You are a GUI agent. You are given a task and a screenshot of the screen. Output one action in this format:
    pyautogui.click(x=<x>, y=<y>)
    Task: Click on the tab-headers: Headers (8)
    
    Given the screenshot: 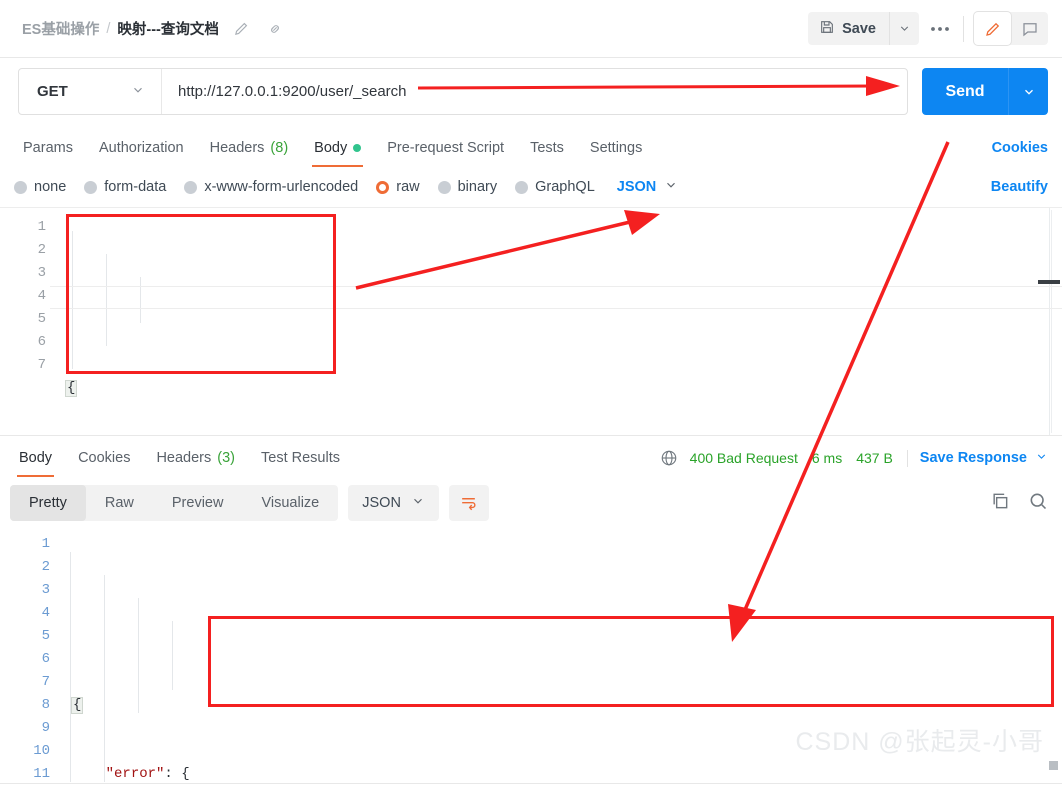 What is the action you would take?
    pyautogui.click(x=249, y=153)
    